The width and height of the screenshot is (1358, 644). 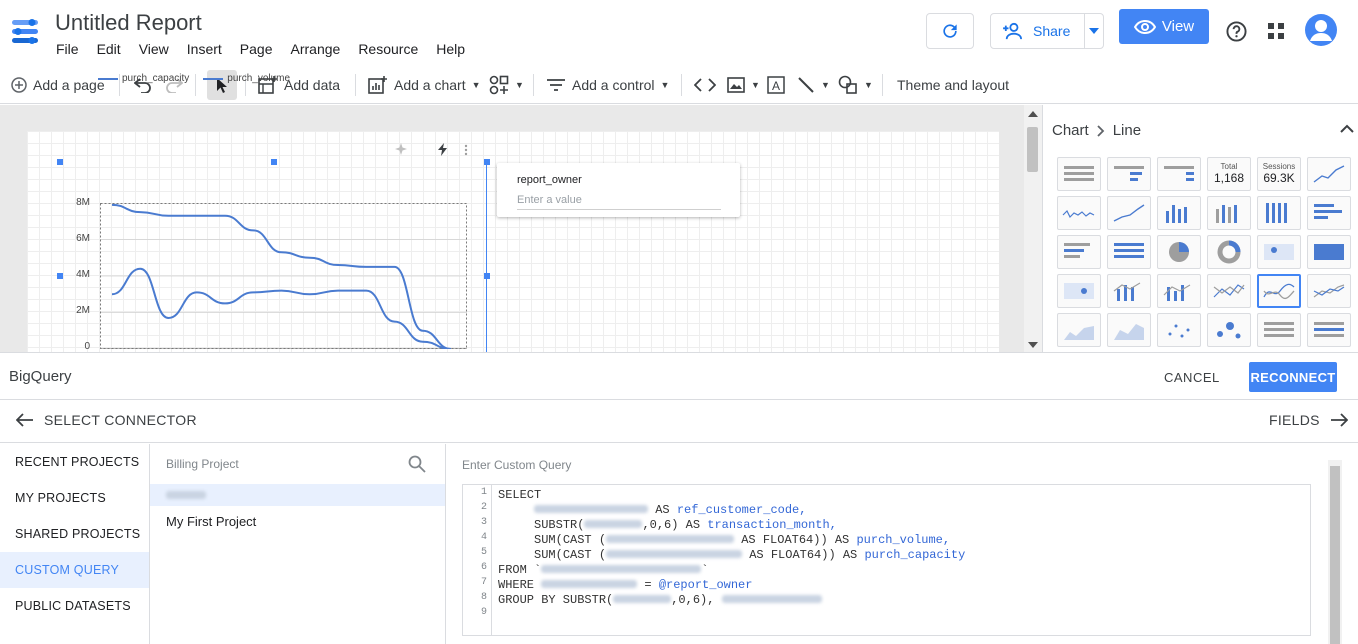 I want to click on chart-type-table-heatmap, so click(x=1179, y=174).